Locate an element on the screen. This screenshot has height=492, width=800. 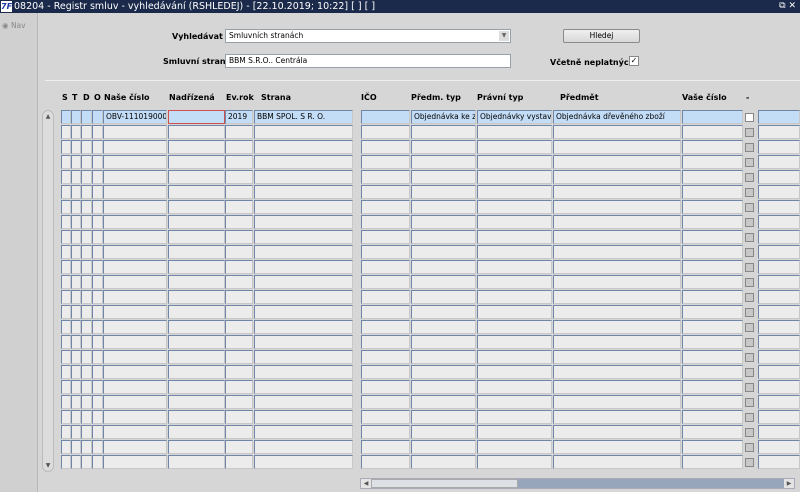
restore-icon: ⧉ is located at coordinates (782, 6).